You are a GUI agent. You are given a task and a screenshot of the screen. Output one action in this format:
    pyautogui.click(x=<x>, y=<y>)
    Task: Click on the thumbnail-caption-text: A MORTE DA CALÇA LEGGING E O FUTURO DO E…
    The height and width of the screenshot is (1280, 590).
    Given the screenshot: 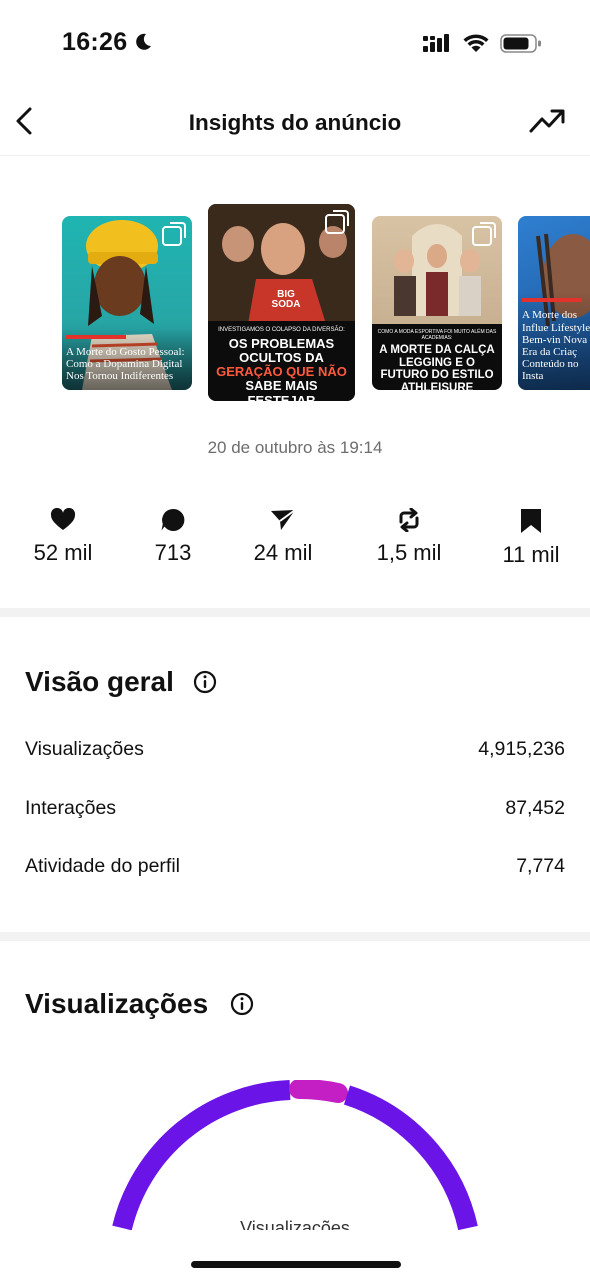 What is the action you would take?
    pyautogui.click(x=437, y=367)
    